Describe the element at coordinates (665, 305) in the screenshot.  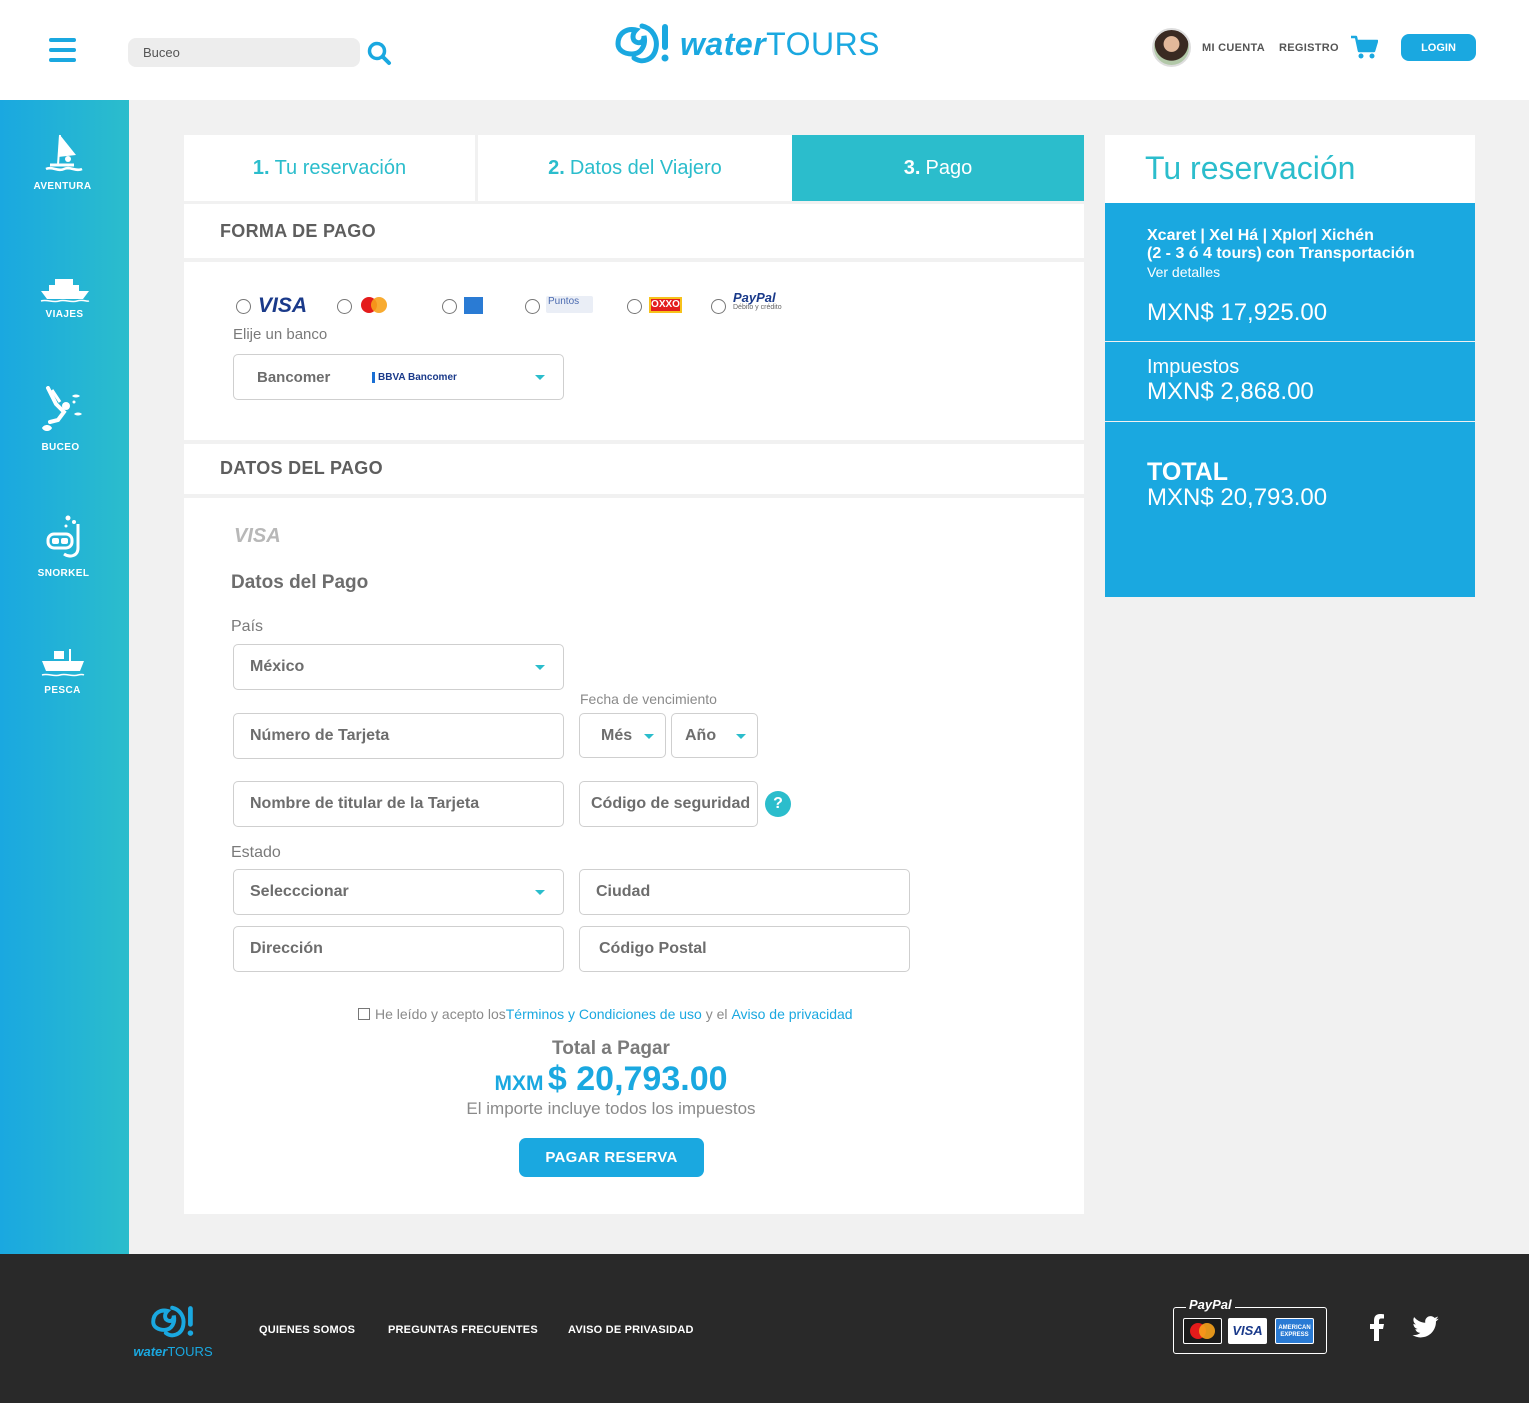
I see `oxxo-logo-icon: OXXO` at that location.